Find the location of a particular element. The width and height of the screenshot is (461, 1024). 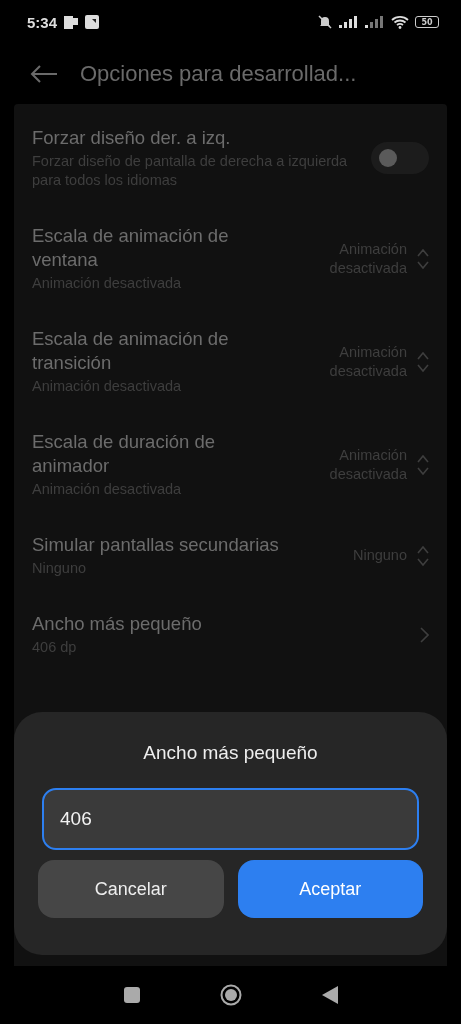

dialog-title: Ancho más pequeño is located at coordinates (230, 753).